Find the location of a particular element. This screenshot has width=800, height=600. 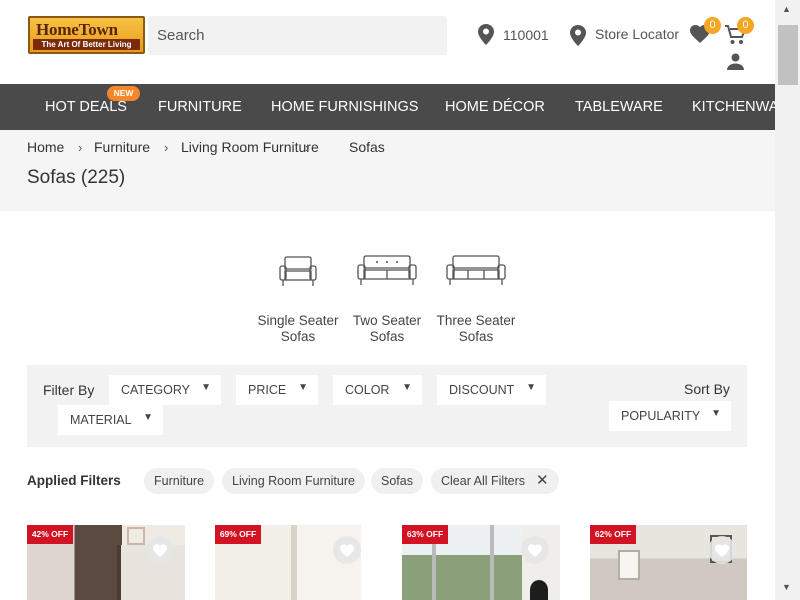

clear-all-label: Clear All Filters is located at coordinates (483, 481).